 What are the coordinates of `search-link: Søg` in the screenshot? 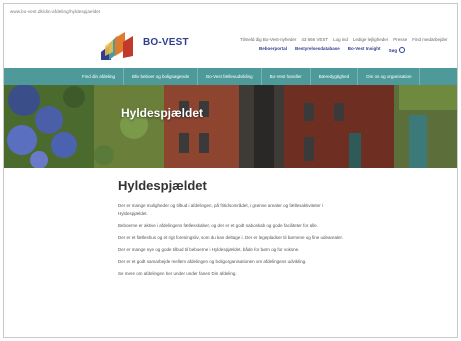 It's located at (397, 49).